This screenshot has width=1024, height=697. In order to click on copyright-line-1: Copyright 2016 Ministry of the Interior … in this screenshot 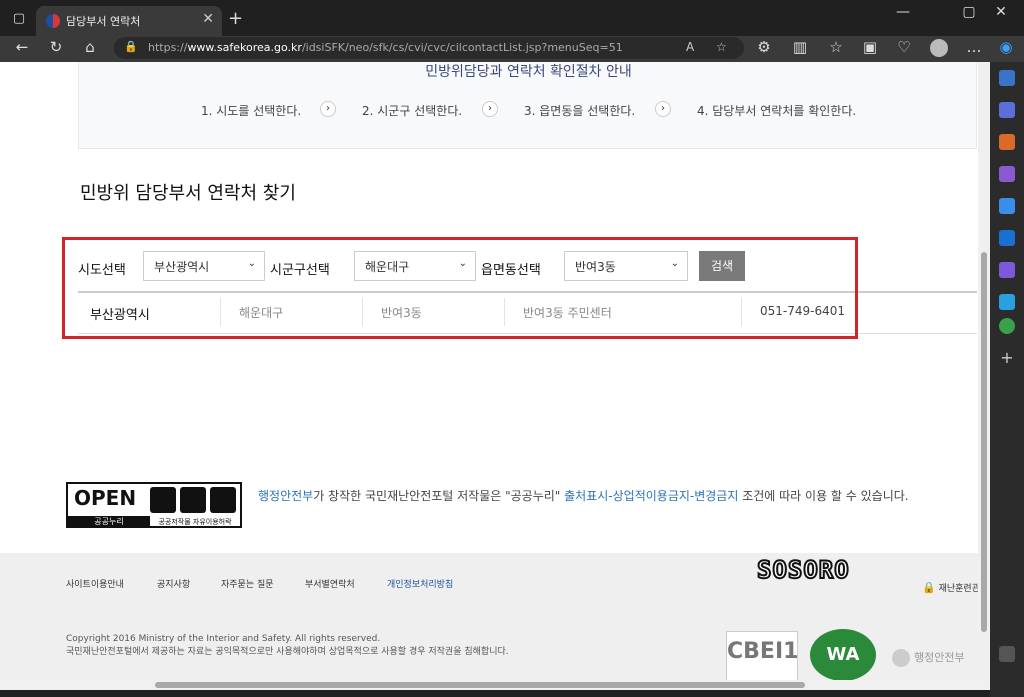, I will do `click(223, 639)`.